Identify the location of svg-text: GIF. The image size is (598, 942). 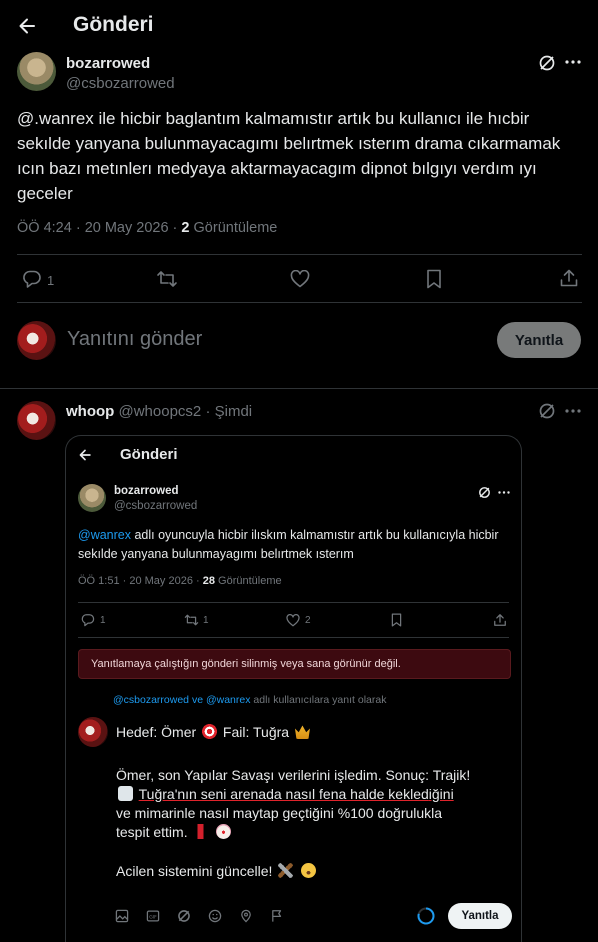
(153, 917).